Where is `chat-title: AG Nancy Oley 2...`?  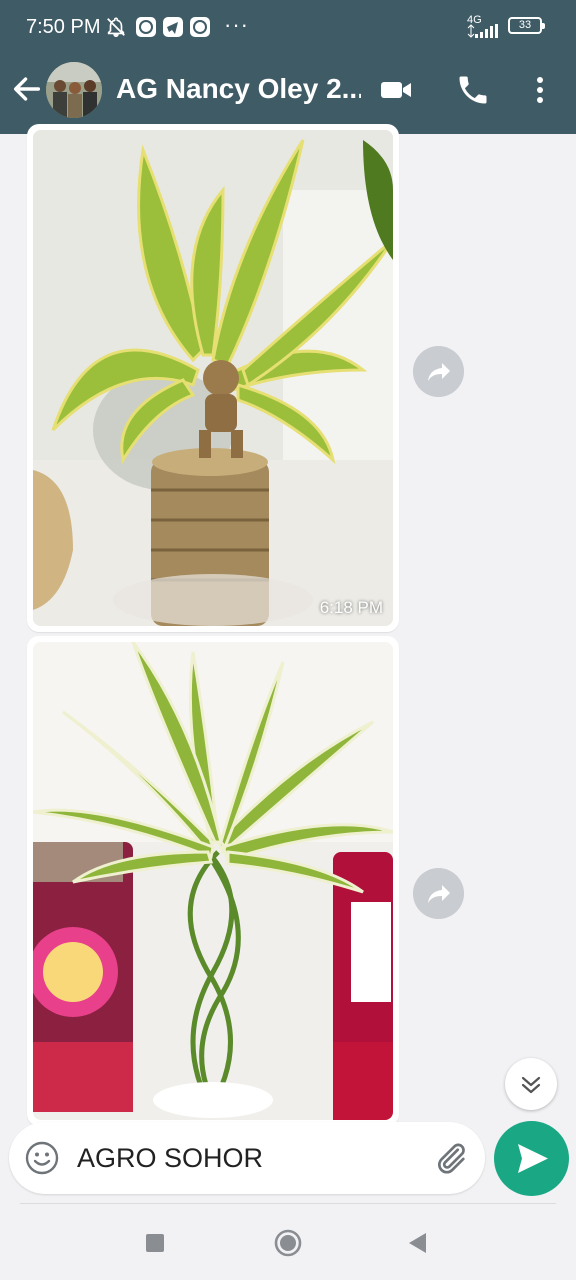
chat-title: AG Nancy Oley 2... is located at coordinates (238, 89).